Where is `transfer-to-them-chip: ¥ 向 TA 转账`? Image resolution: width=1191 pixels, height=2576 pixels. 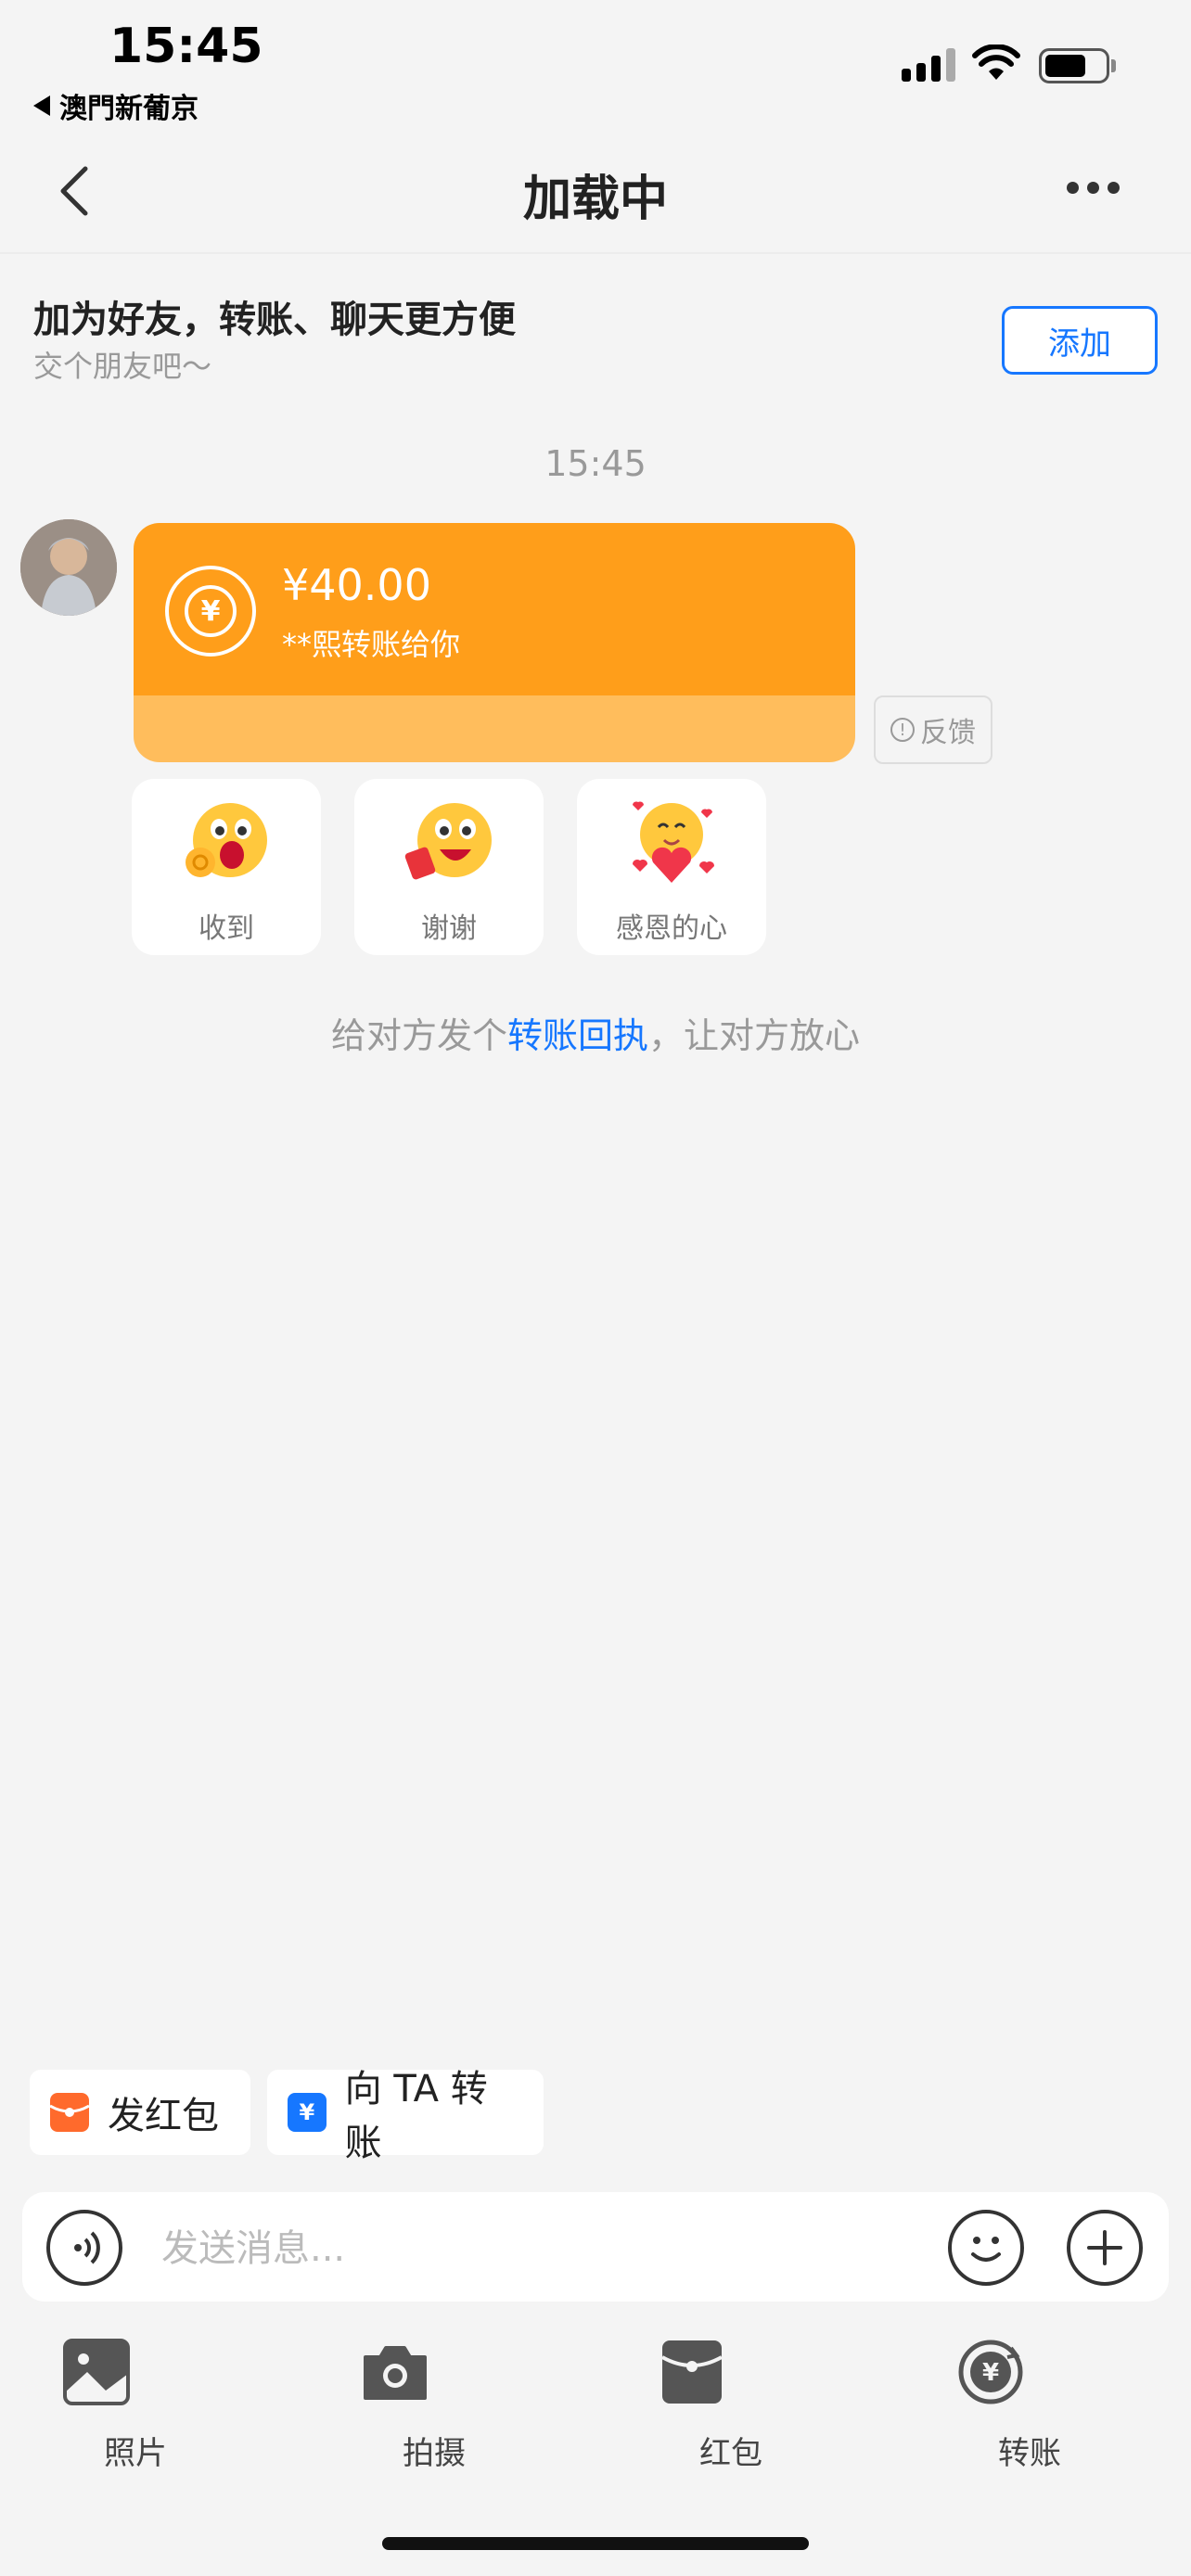 transfer-to-them-chip: ¥ 向 TA 转账 is located at coordinates (405, 2116).